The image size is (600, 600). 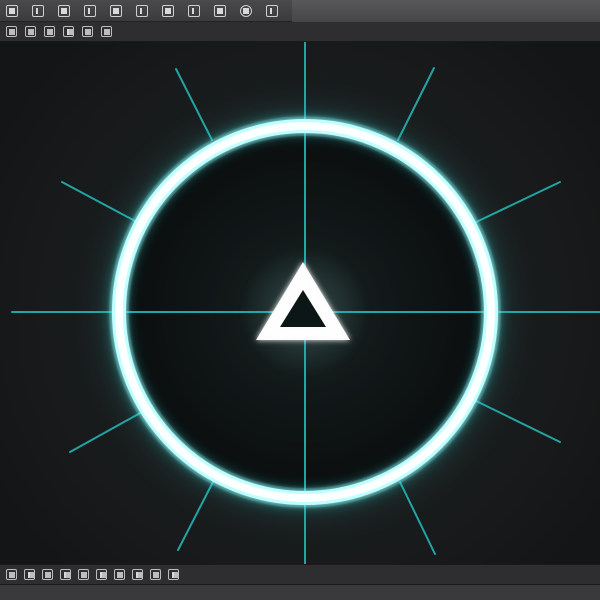 What do you see at coordinates (168, 10) in the screenshot?
I see `camera-icon` at bounding box center [168, 10].